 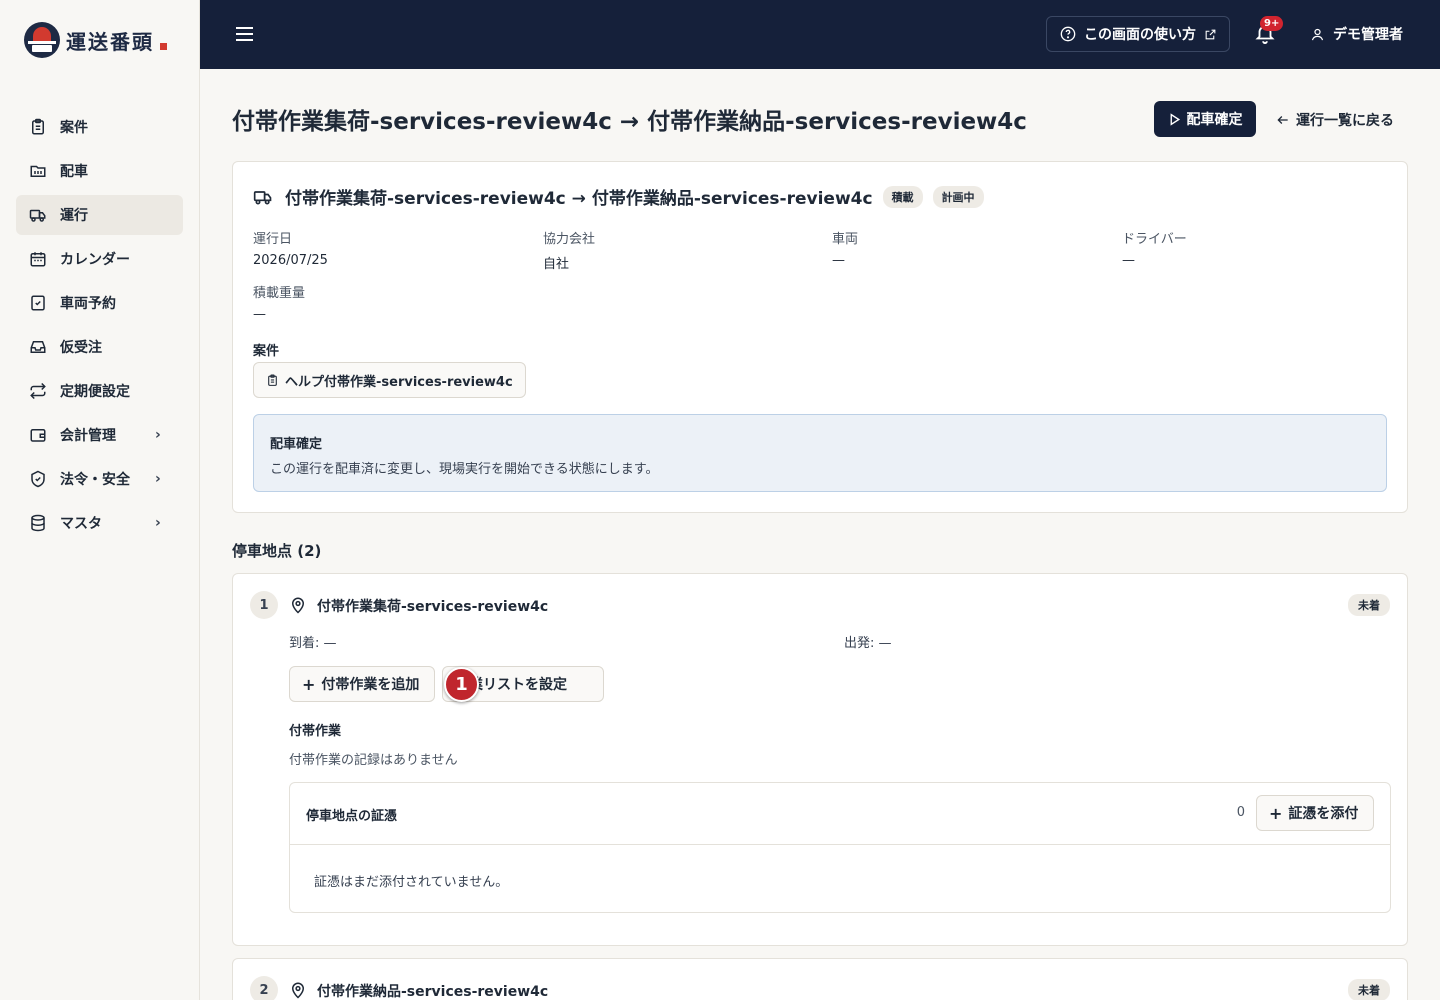 I want to click on stop-card: 2 付帯作業納品-services-review4c 未着, so click(x=820, y=979).